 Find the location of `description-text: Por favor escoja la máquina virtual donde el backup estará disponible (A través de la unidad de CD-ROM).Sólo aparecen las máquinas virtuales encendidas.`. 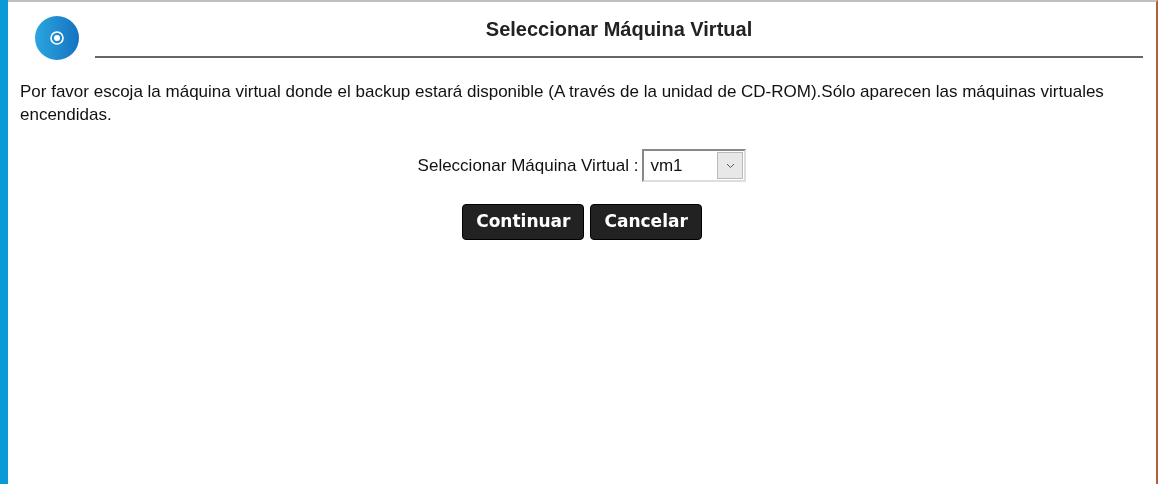

description-text: Por favor escoja la máquina virtual donde el backup estará disponible (A través de la unidad de CD-ROM).Sólo aparecen las máquinas virtuales encendidas. is located at coordinates (562, 103).